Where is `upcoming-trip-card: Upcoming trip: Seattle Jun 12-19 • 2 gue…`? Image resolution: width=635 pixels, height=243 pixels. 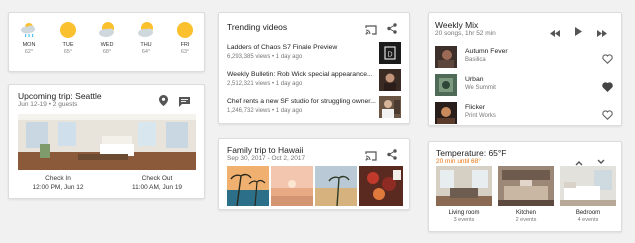 upcoming-trip-card: Upcoming trip: Seattle Jun 12-19 • 2 gue… is located at coordinates (106, 141).